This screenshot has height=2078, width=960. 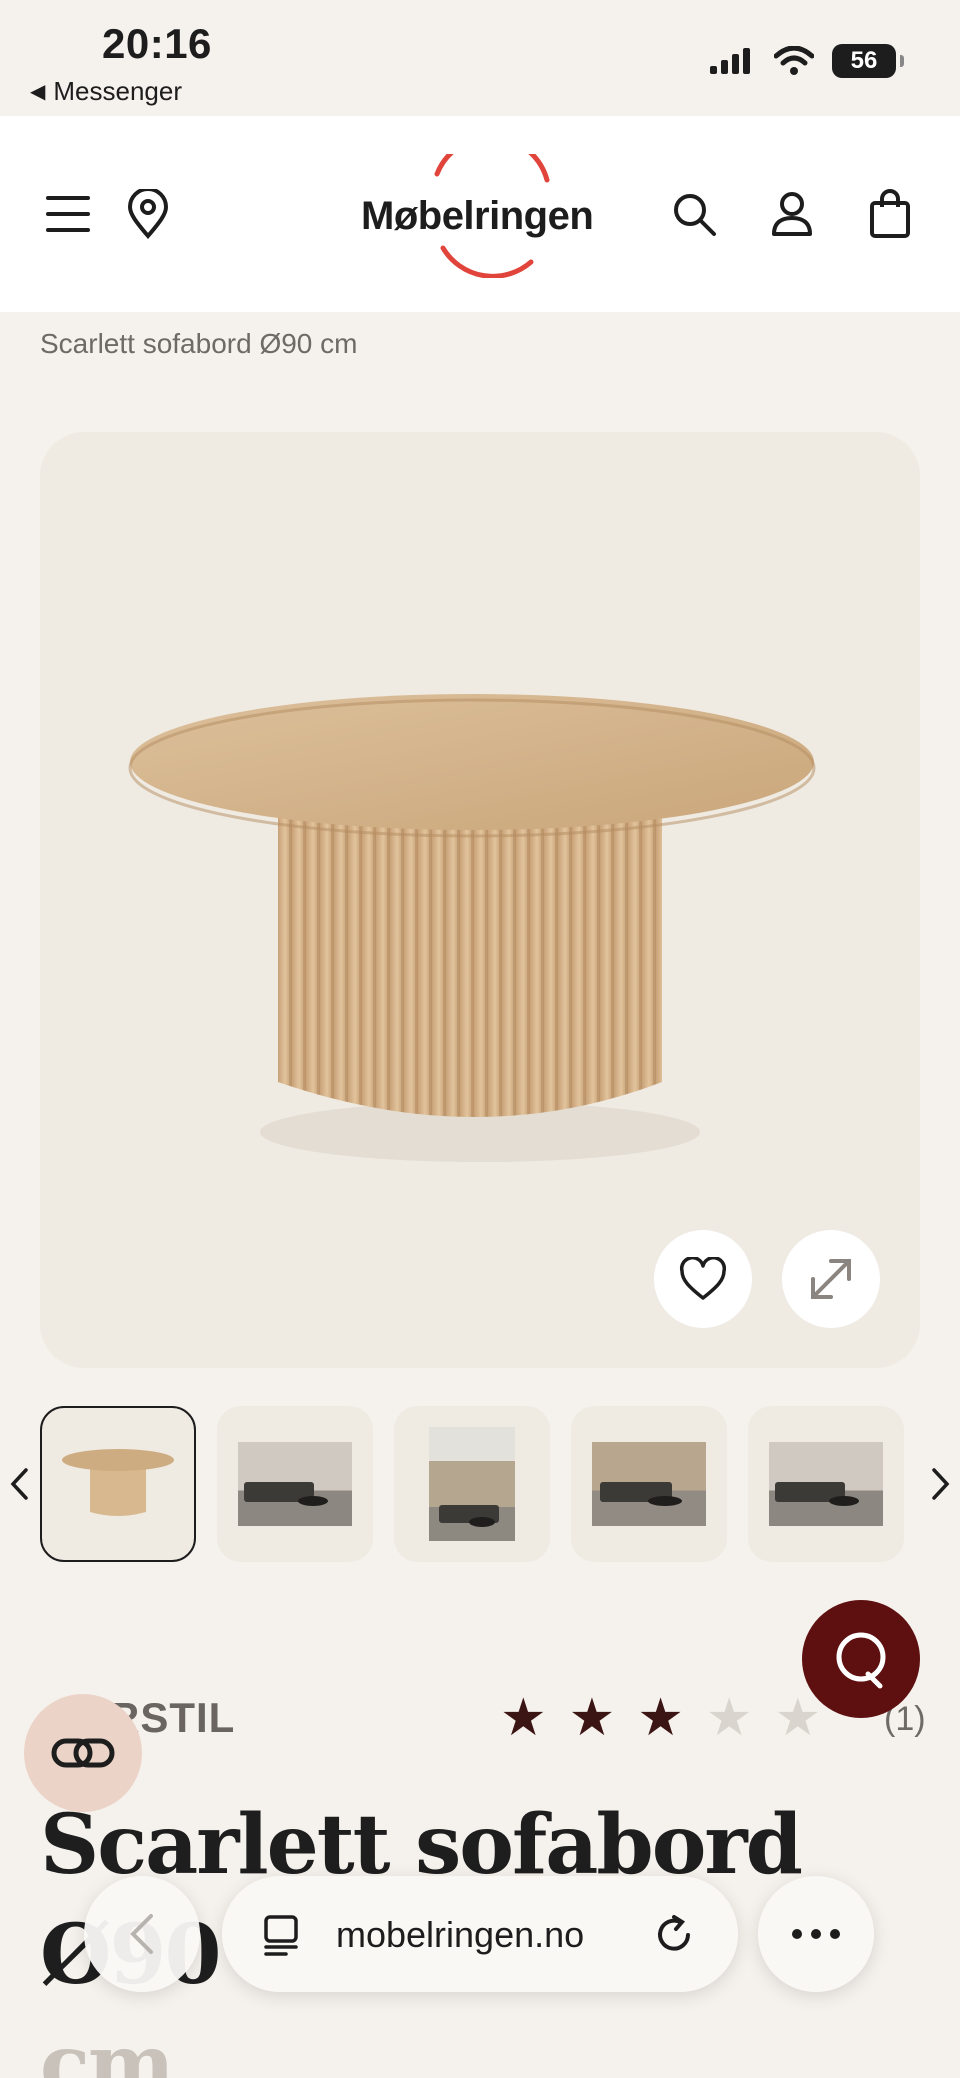 I want to click on thumbnail-strip, so click(x=480, y=1484).